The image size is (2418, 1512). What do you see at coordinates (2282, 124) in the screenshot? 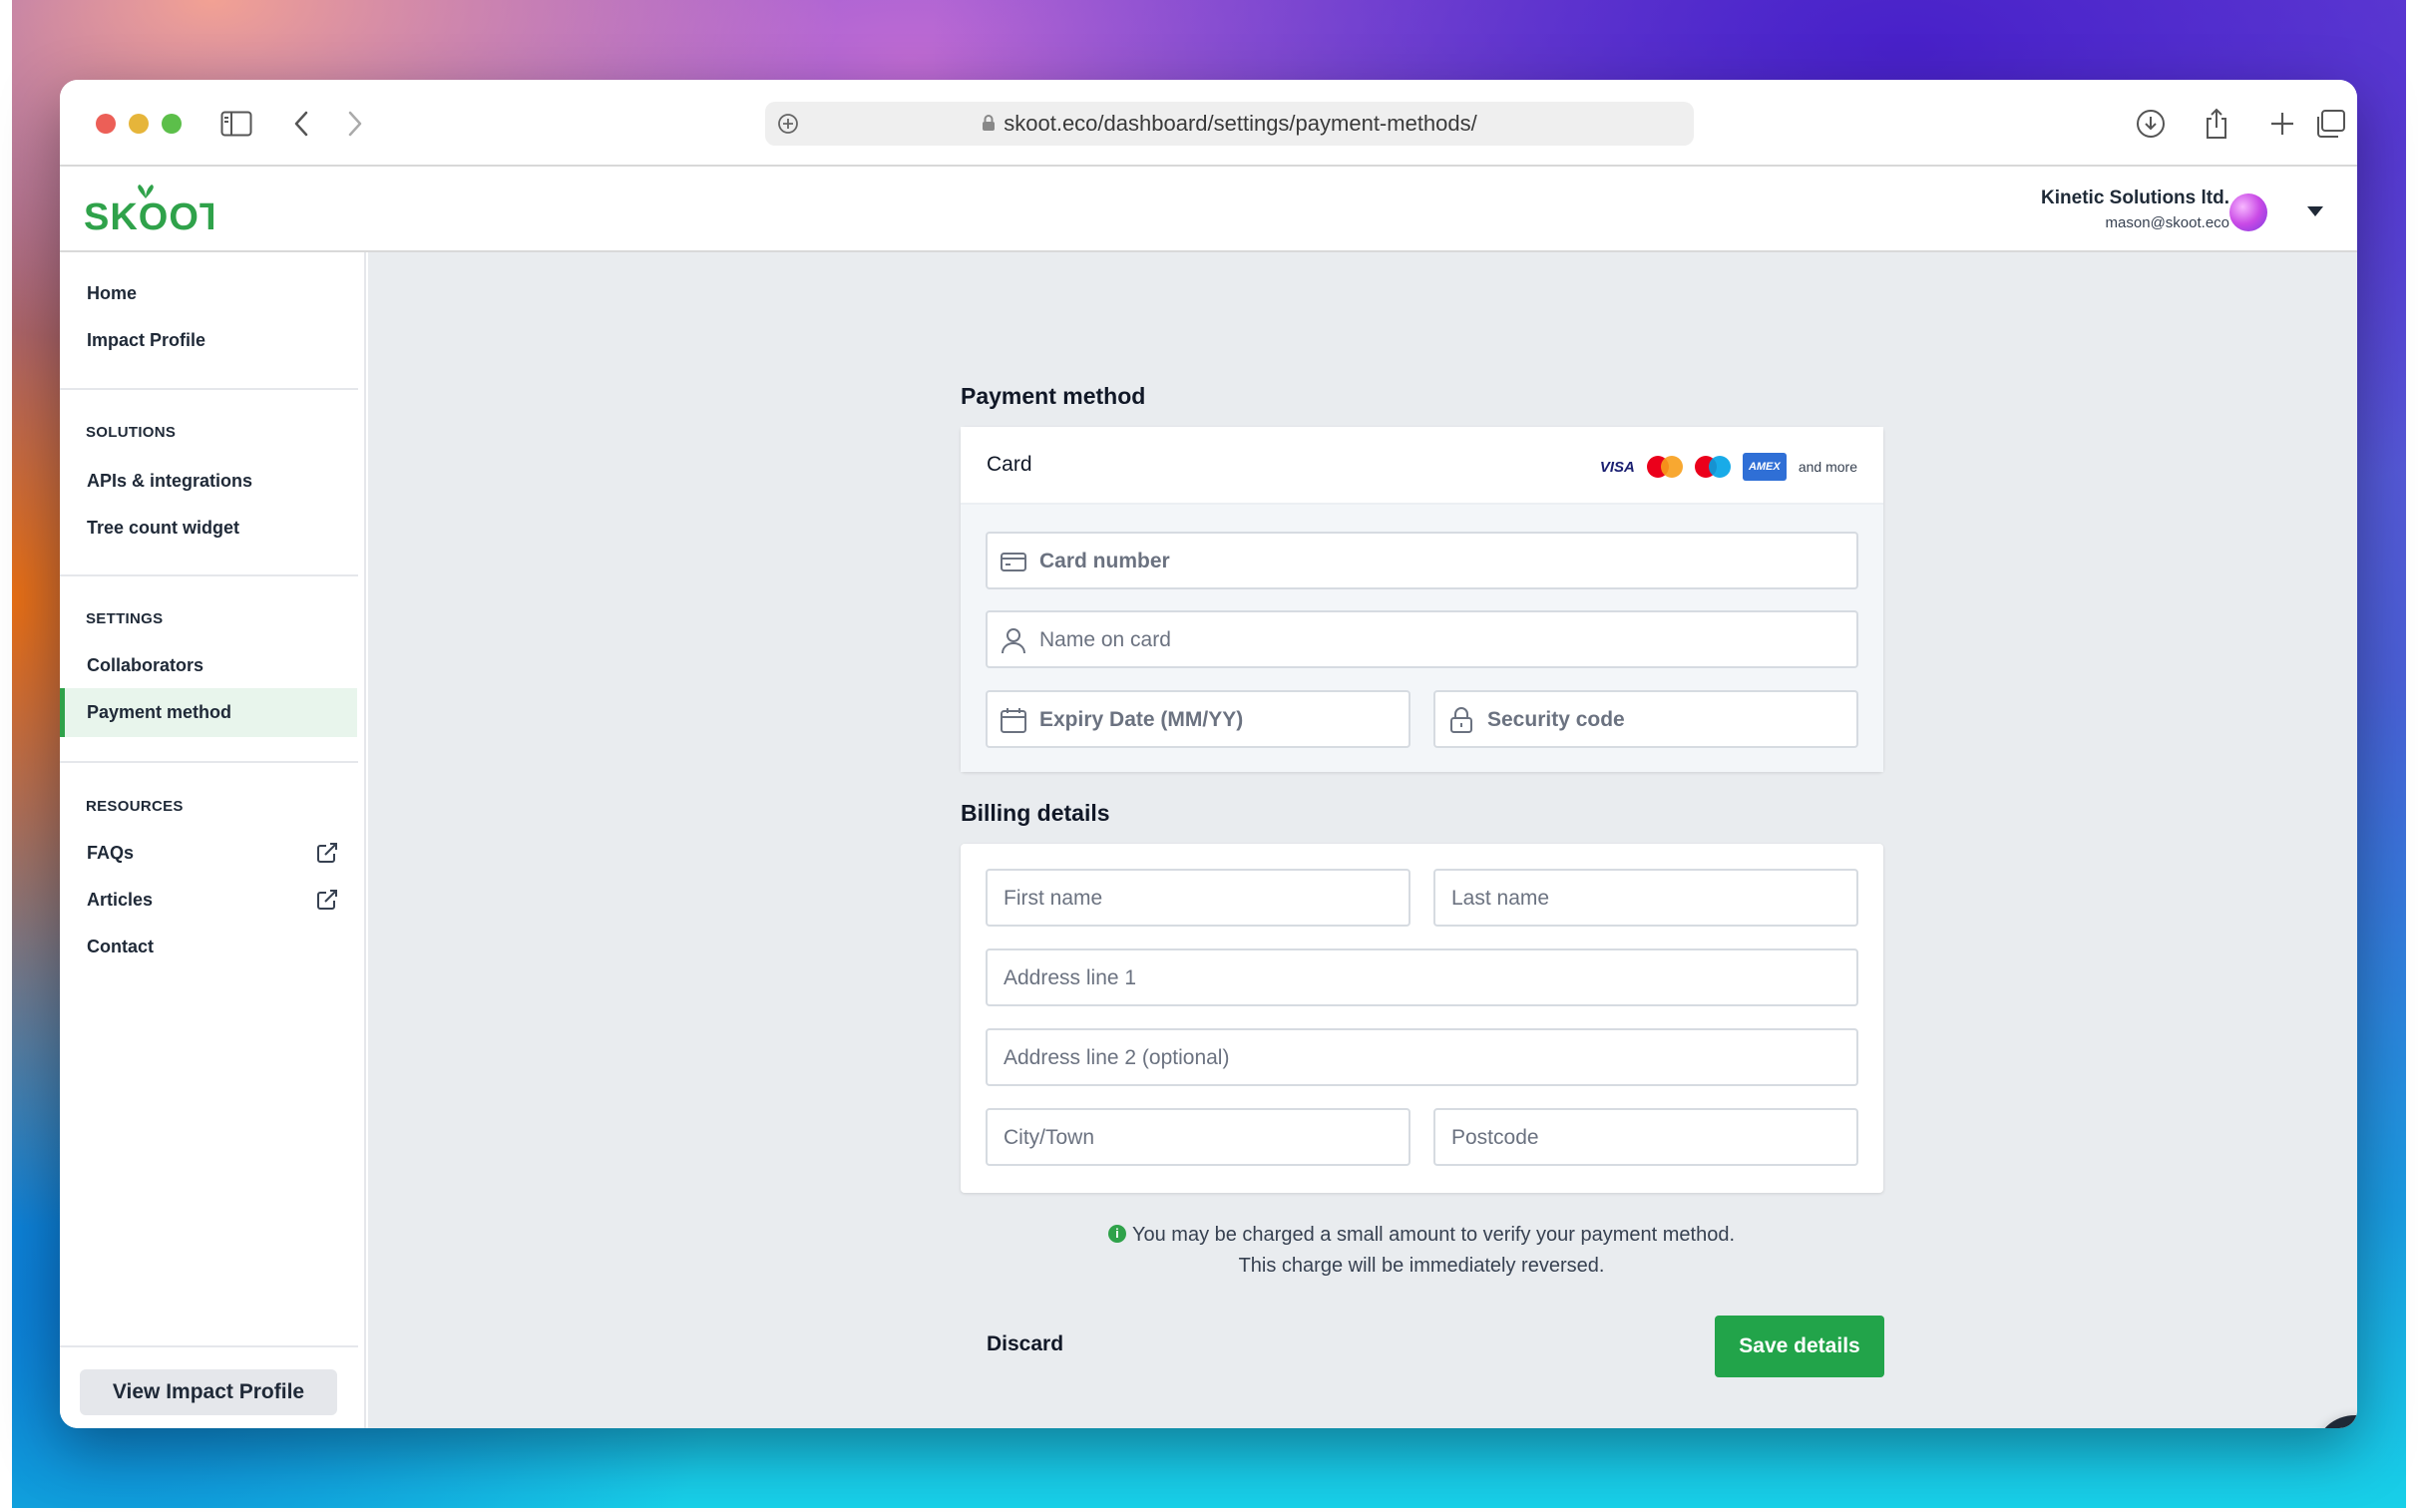
I see `new-tab-icon` at bounding box center [2282, 124].